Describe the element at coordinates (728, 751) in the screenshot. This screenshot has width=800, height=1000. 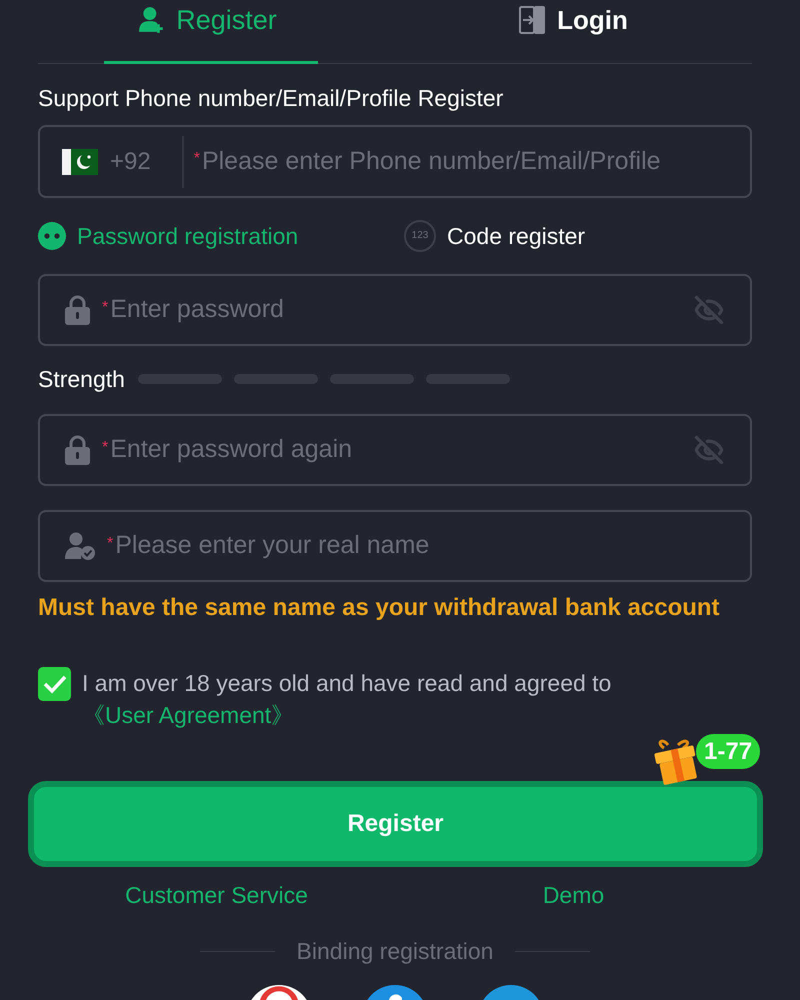
I see `bonus-badge: 1-77` at that location.